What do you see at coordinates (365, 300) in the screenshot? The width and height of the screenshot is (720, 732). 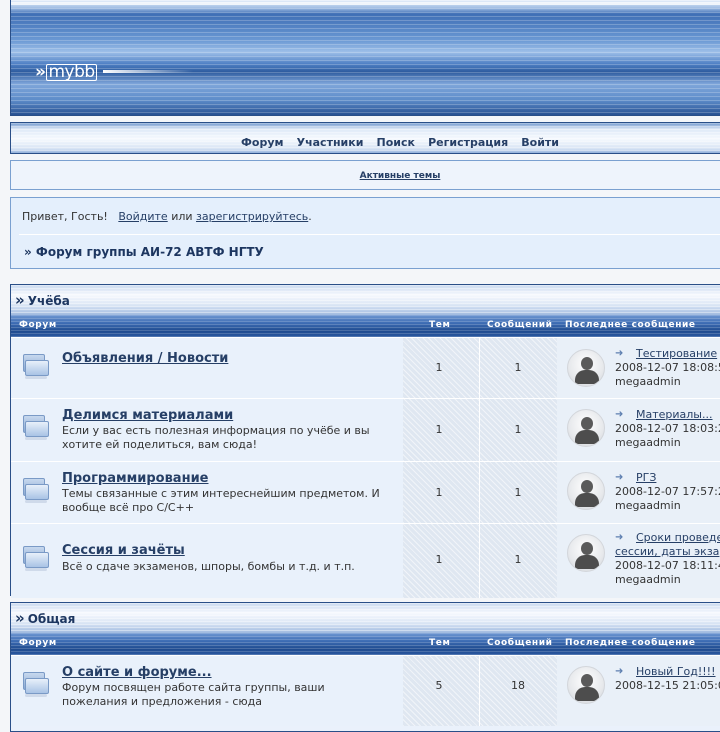 I see `category-title: » Учёба` at bounding box center [365, 300].